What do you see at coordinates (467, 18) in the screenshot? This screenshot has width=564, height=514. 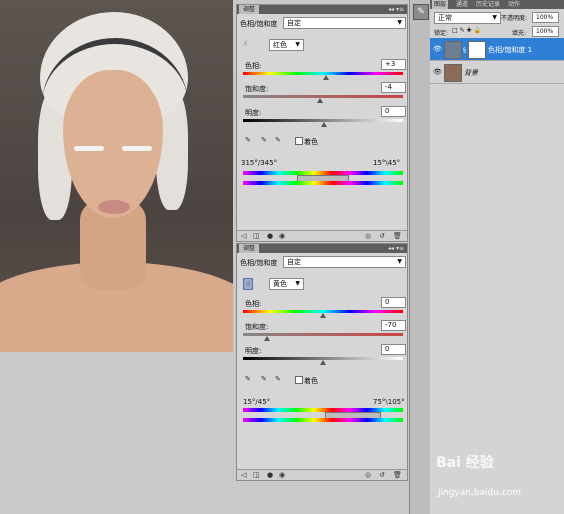 I see `blend-mode-select: 正常 ▼` at bounding box center [467, 18].